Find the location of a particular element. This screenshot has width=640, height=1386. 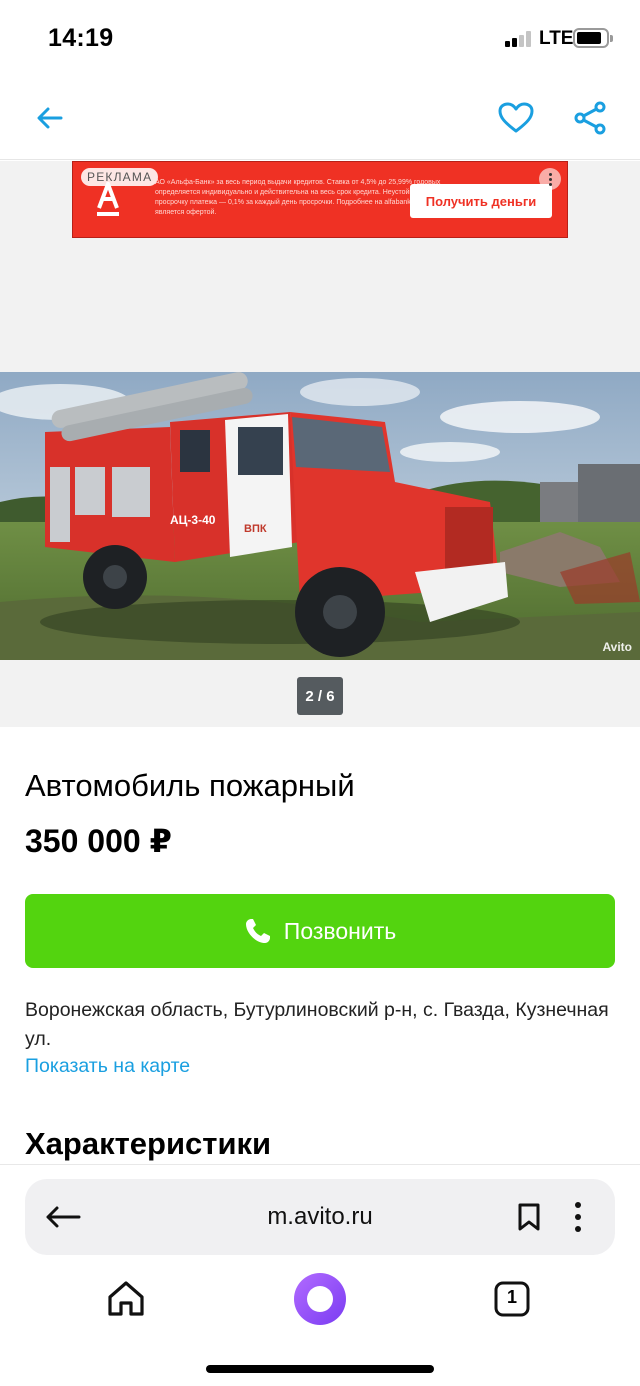

home-indicator is located at coordinates (320, 1369).